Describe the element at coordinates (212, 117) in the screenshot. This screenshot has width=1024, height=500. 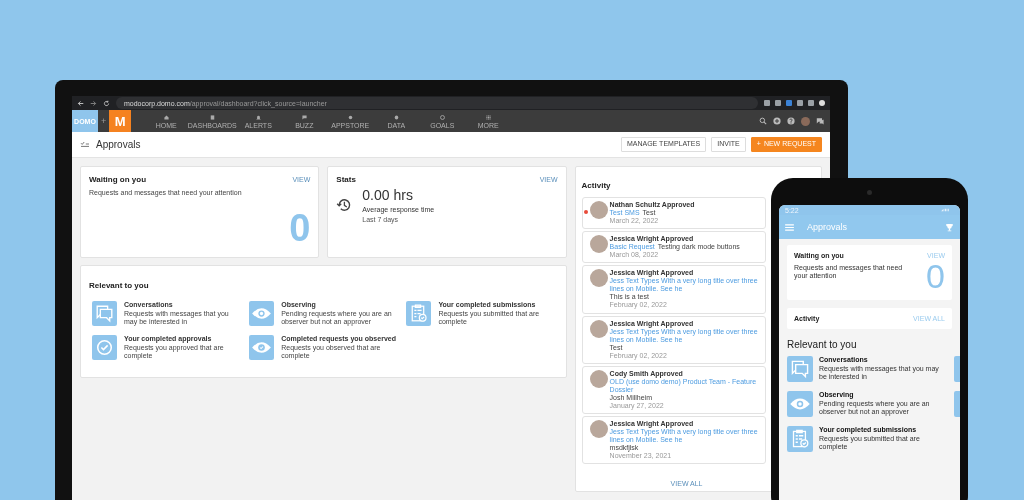
I see `pages-icon` at that location.